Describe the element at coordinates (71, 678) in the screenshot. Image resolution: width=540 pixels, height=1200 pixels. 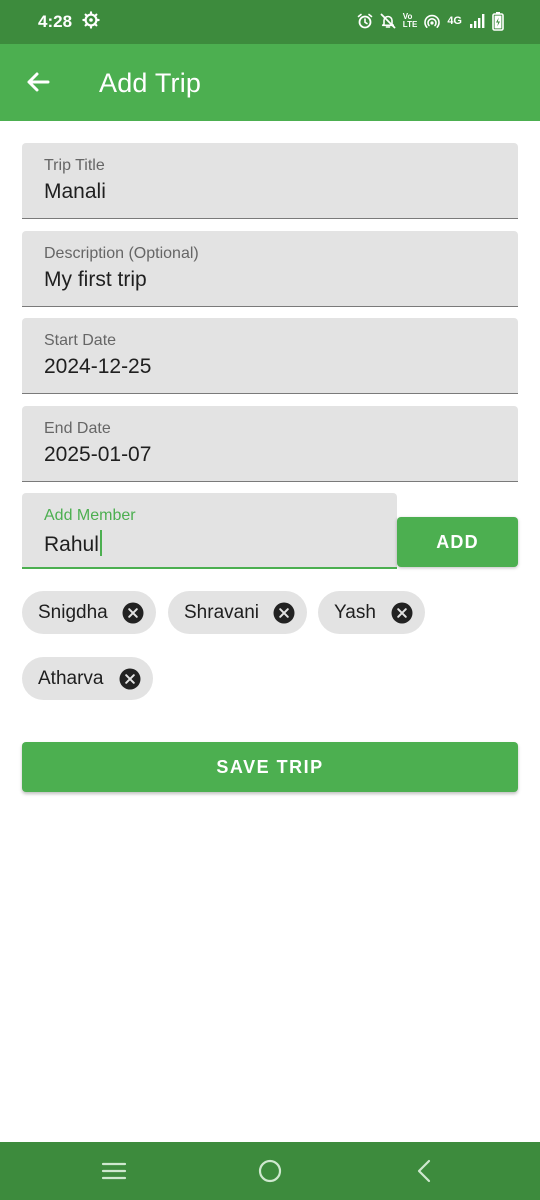
I see `member-chip-label: Atharva` at that location.